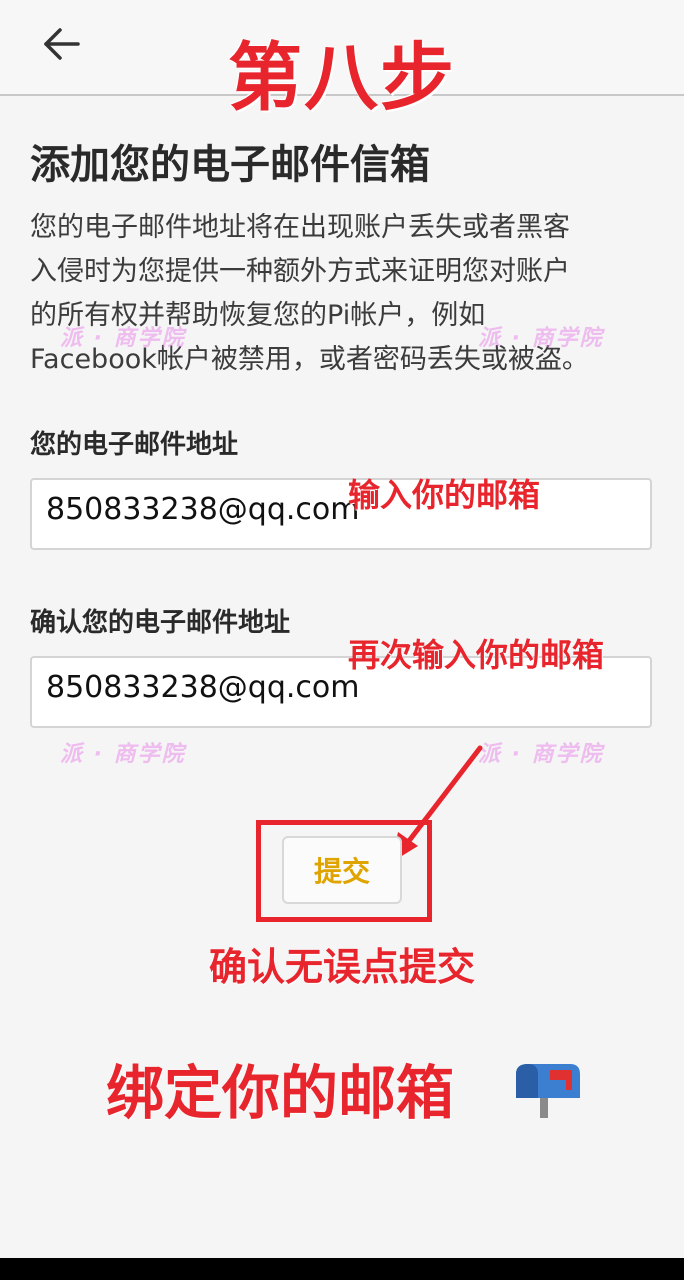  Describe the element at coordinates (230, 165) in the screenshot. I see `page-title: 添加您的电子邮件信箱` at that location.